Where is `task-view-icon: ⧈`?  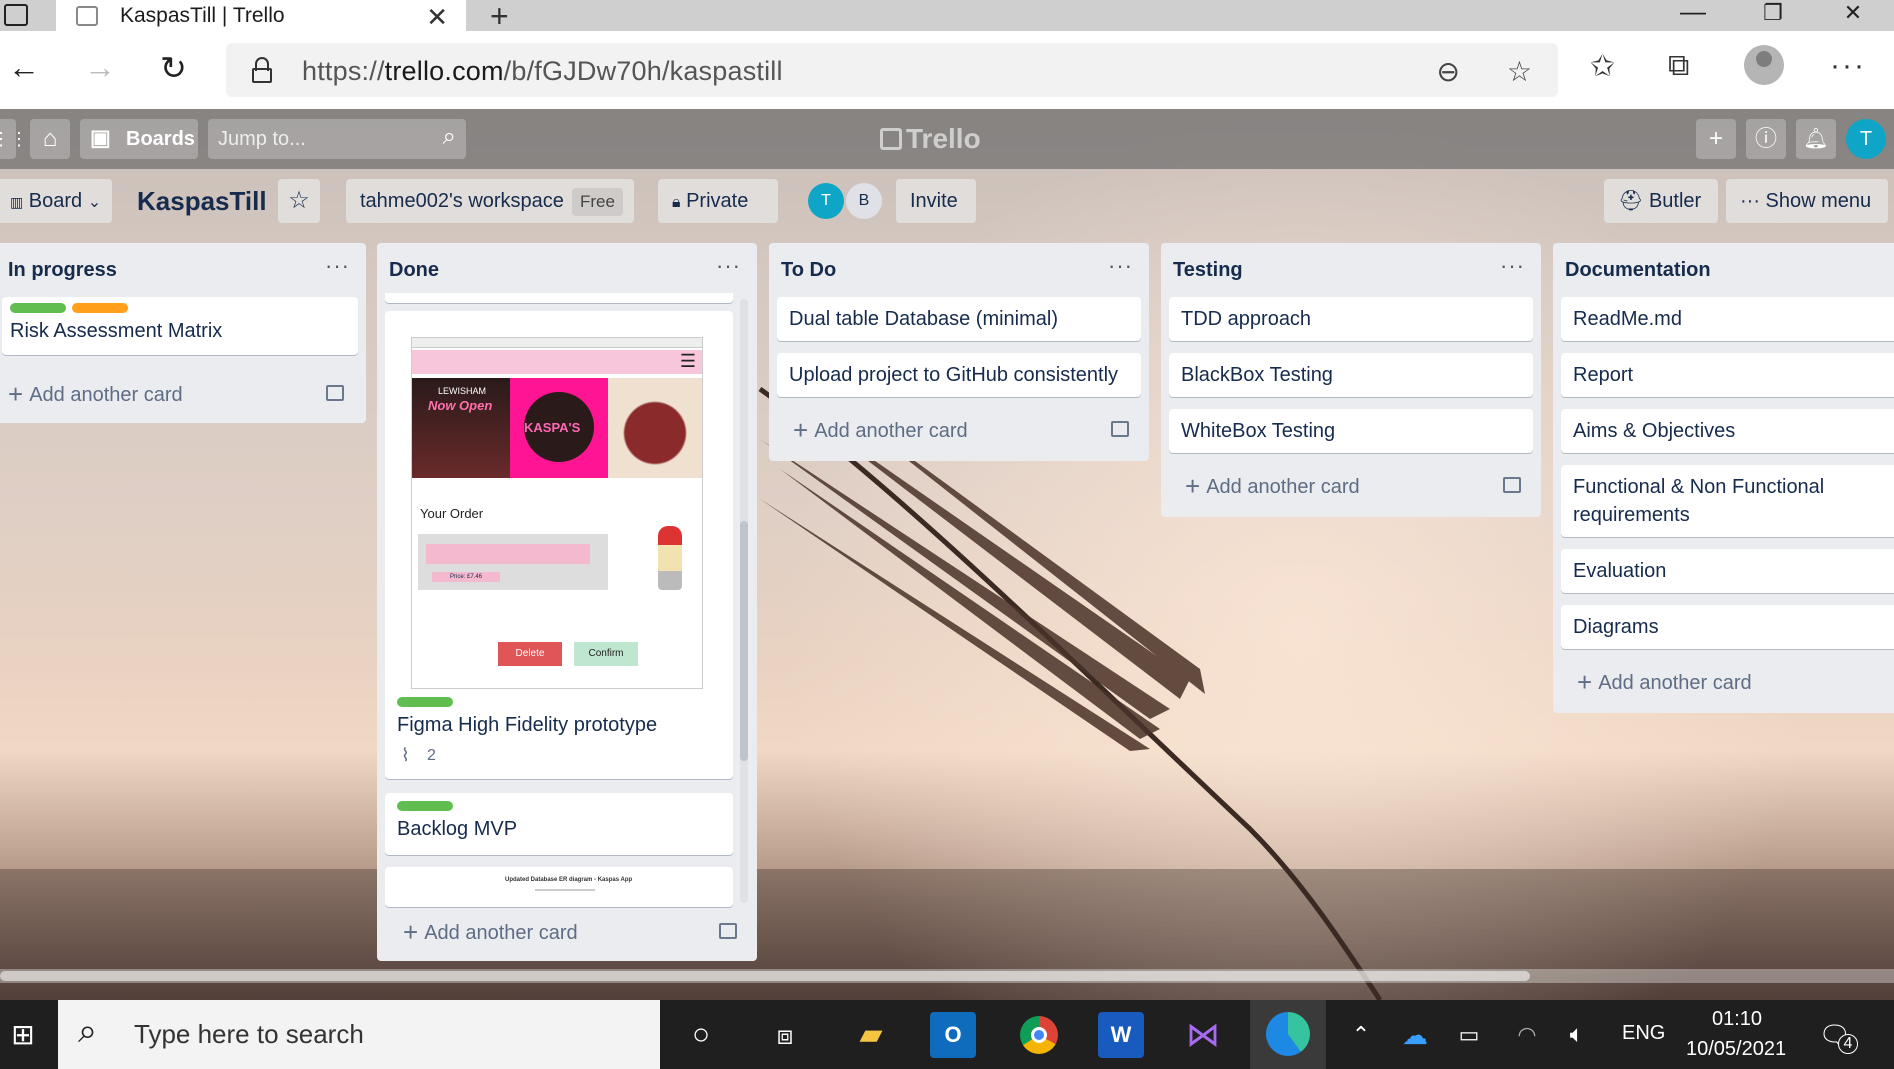 task-view-icon: ⧈ is located at coordinates (785, 1035).